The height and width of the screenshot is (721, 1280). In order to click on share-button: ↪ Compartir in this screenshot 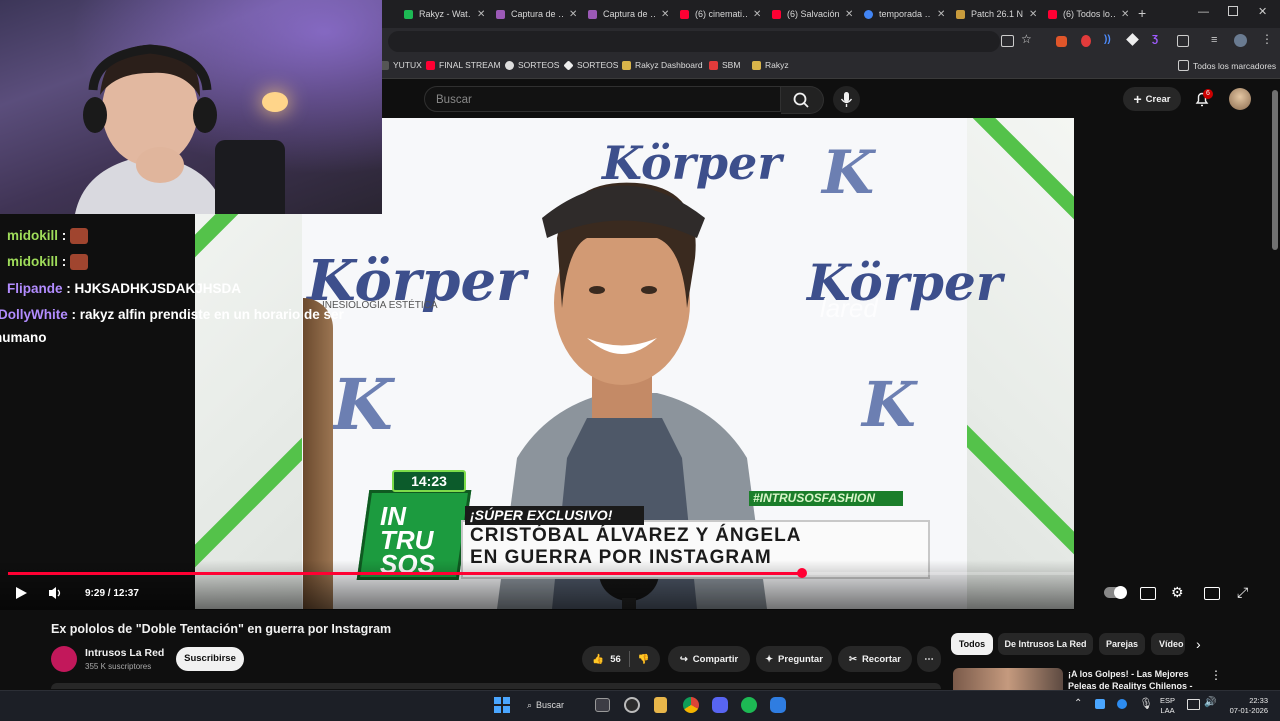, I will do `click(709, 659)`.